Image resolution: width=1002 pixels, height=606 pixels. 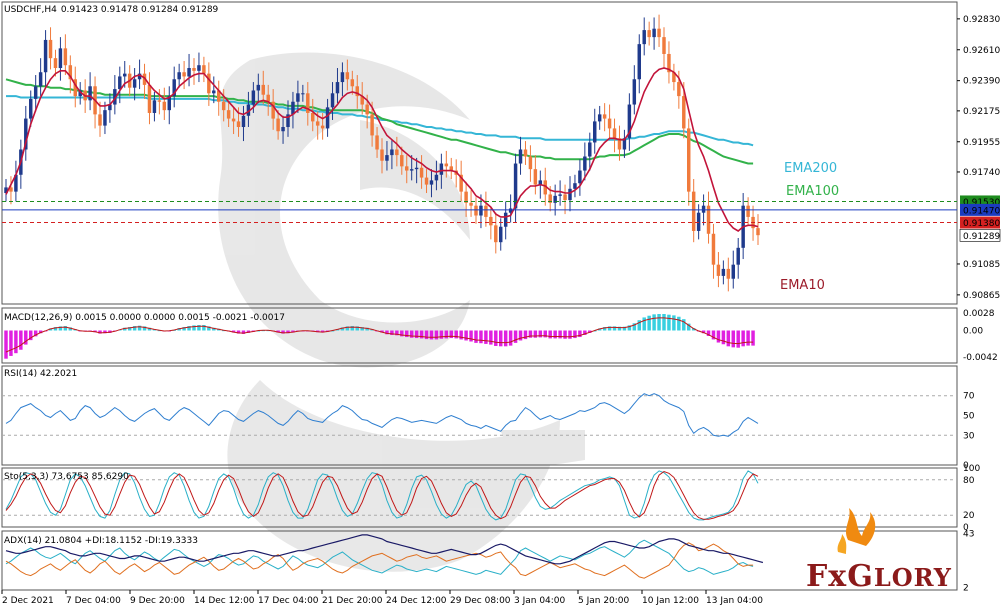 I want to click on time-tick-label: 3 Jan 04:00, so click(x=540, y=601).